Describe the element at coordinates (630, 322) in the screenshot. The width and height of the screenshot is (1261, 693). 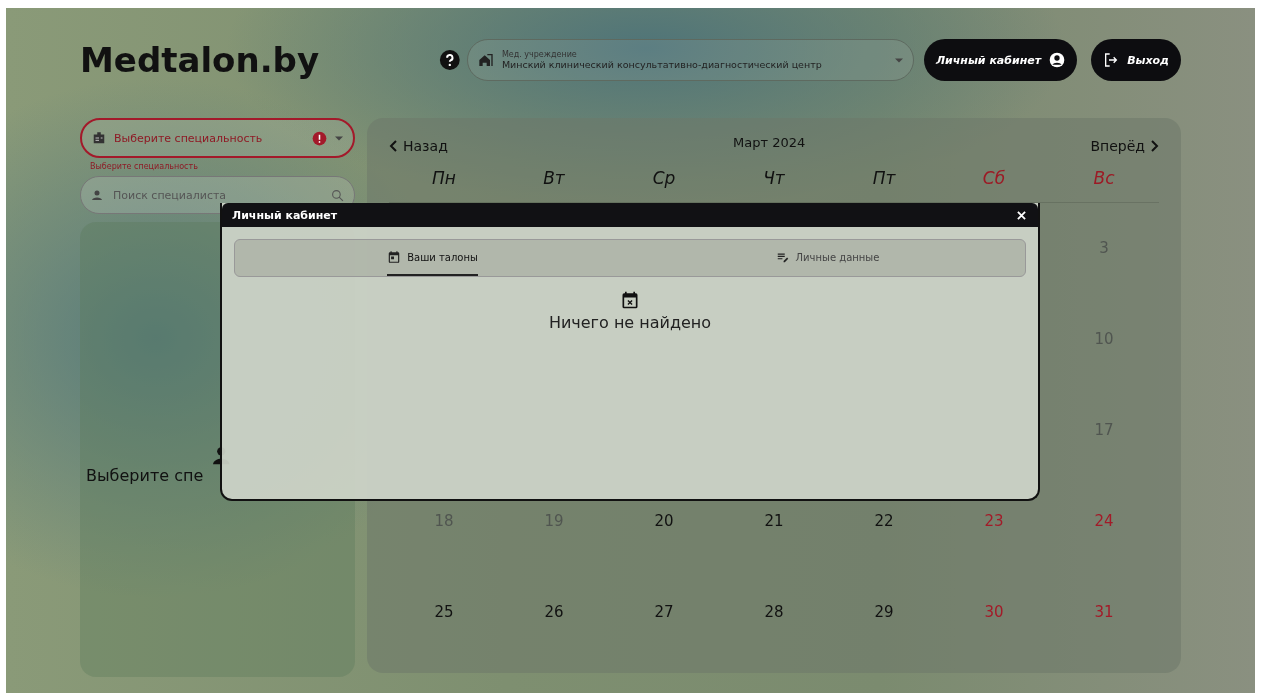
I see `empty-message: Ничего не найдено` at that location.